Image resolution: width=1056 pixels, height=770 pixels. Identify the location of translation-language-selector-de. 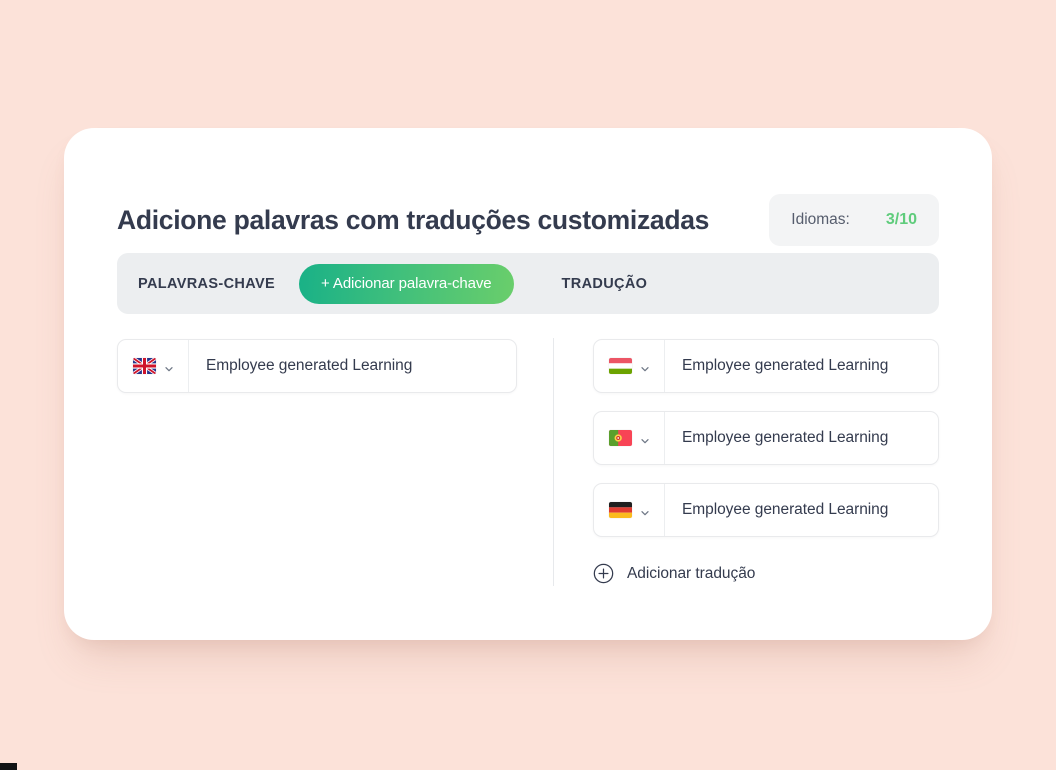
(629, 510).